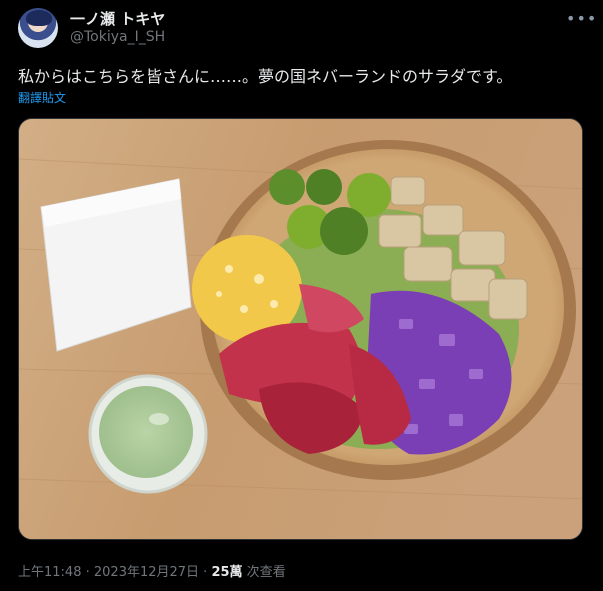 The height and width of the screenshot is (591, 603). Describe the element at coordinates (265, 76) in the screenshot. I see `post-text: 私からはこちらを皆さんに……。夢の国ネバーランドのサラダです。` at that location.